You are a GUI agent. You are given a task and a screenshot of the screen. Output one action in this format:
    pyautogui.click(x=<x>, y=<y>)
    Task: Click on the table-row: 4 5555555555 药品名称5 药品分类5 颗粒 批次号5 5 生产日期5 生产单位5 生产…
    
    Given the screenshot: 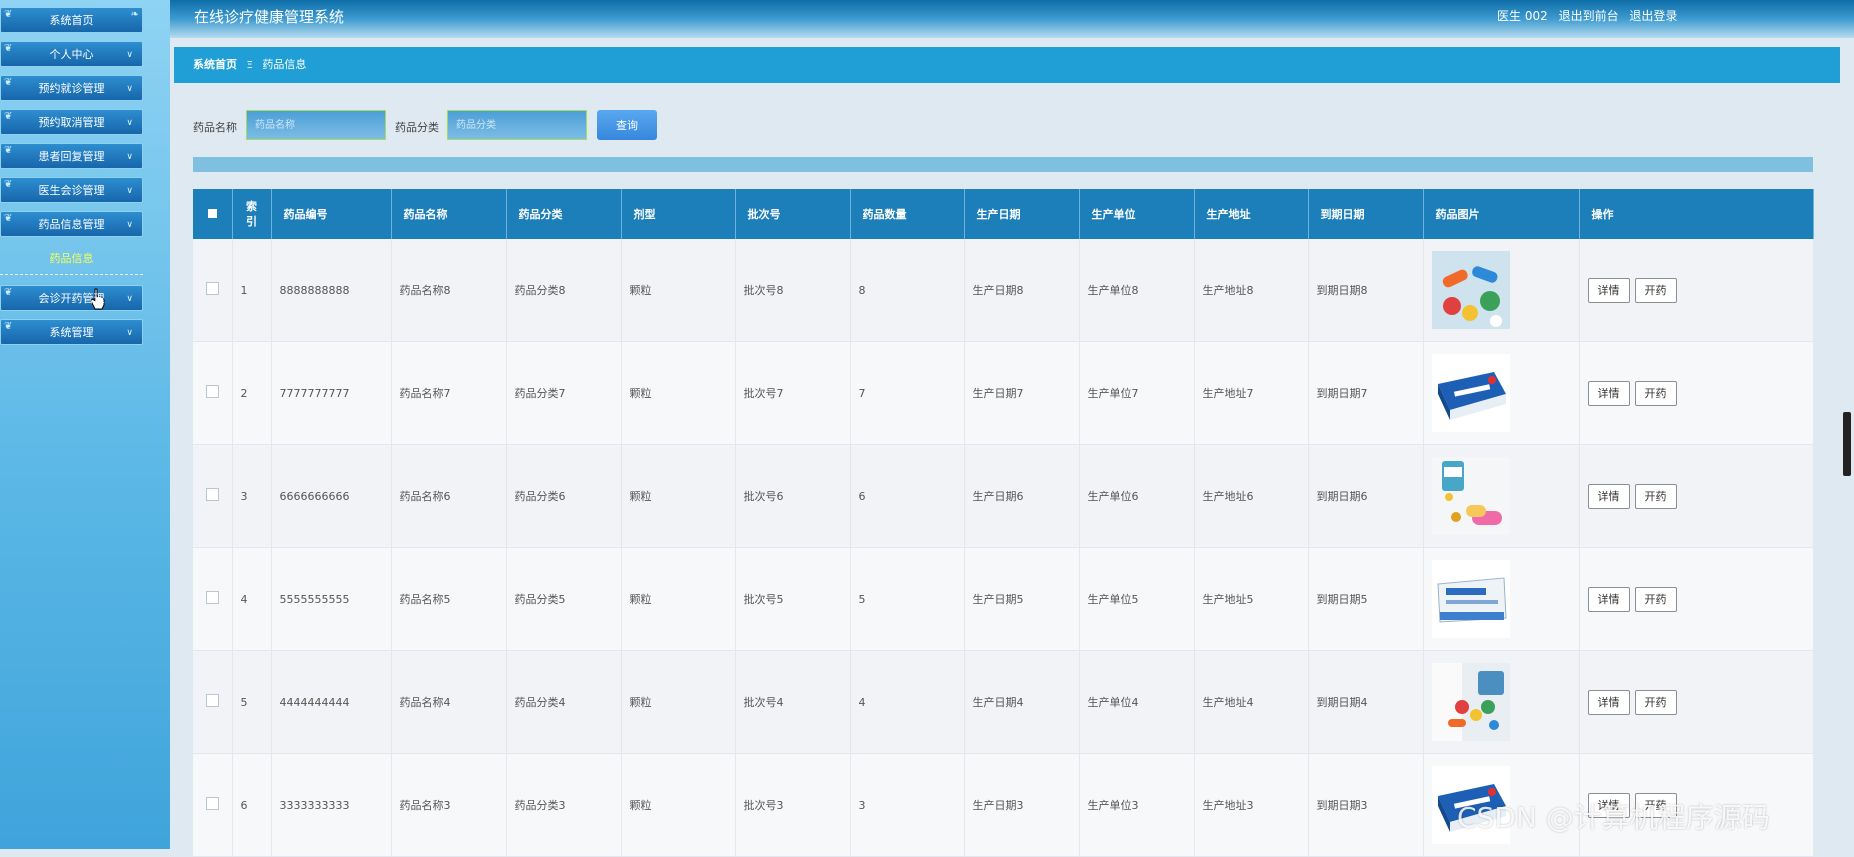 What is the action you would take?
    pyautogui.click(x=1003, y=599)
    